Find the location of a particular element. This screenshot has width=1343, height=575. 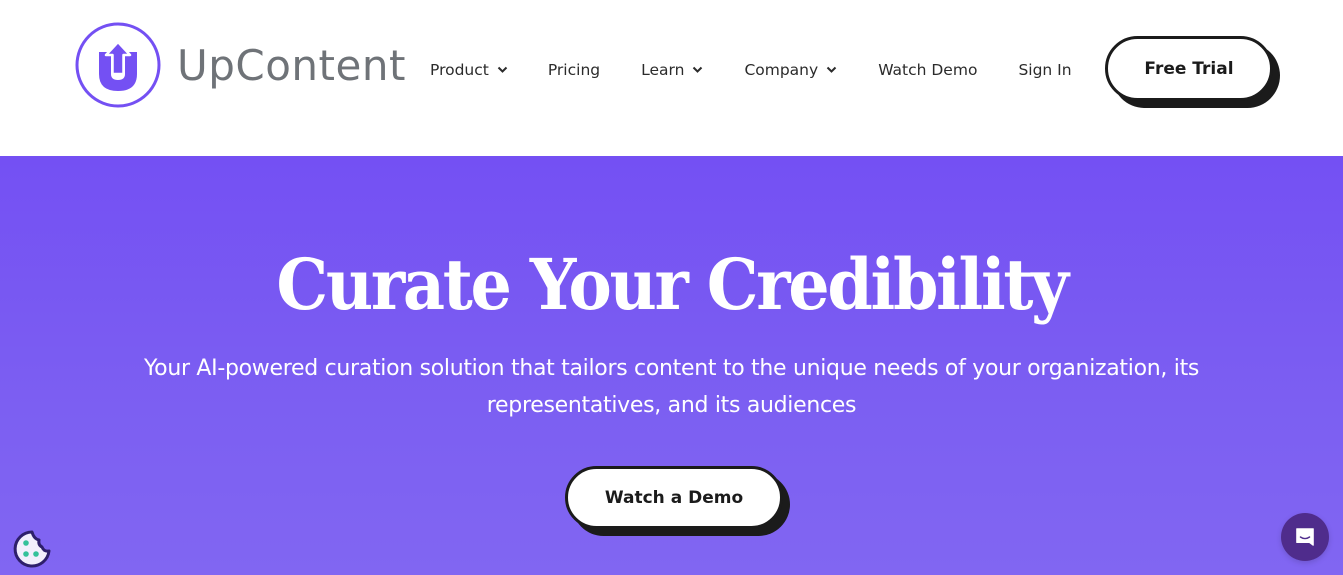

nav-product-label: Product is located at coordinates (459, 70).